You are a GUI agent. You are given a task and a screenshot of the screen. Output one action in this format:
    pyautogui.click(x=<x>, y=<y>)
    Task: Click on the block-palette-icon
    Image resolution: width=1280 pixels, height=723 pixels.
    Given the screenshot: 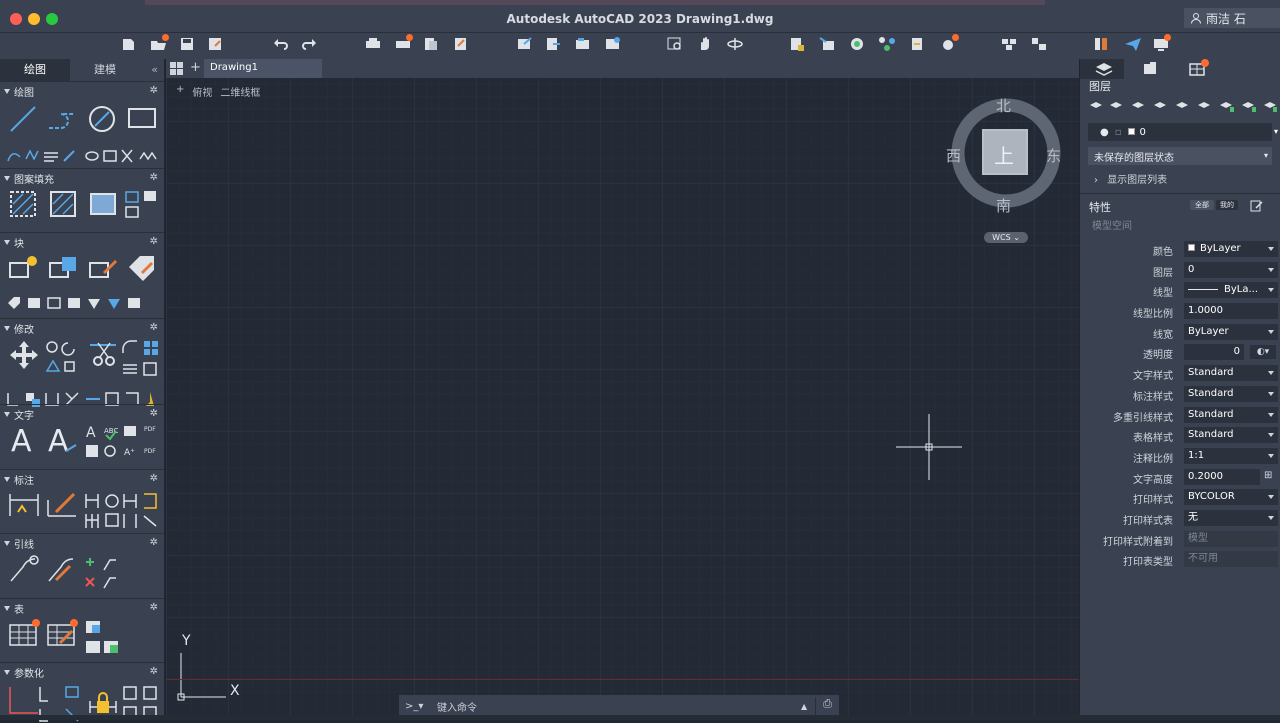 What is the action you would take?
    pyautogui.click(x=1009, y=44)
    